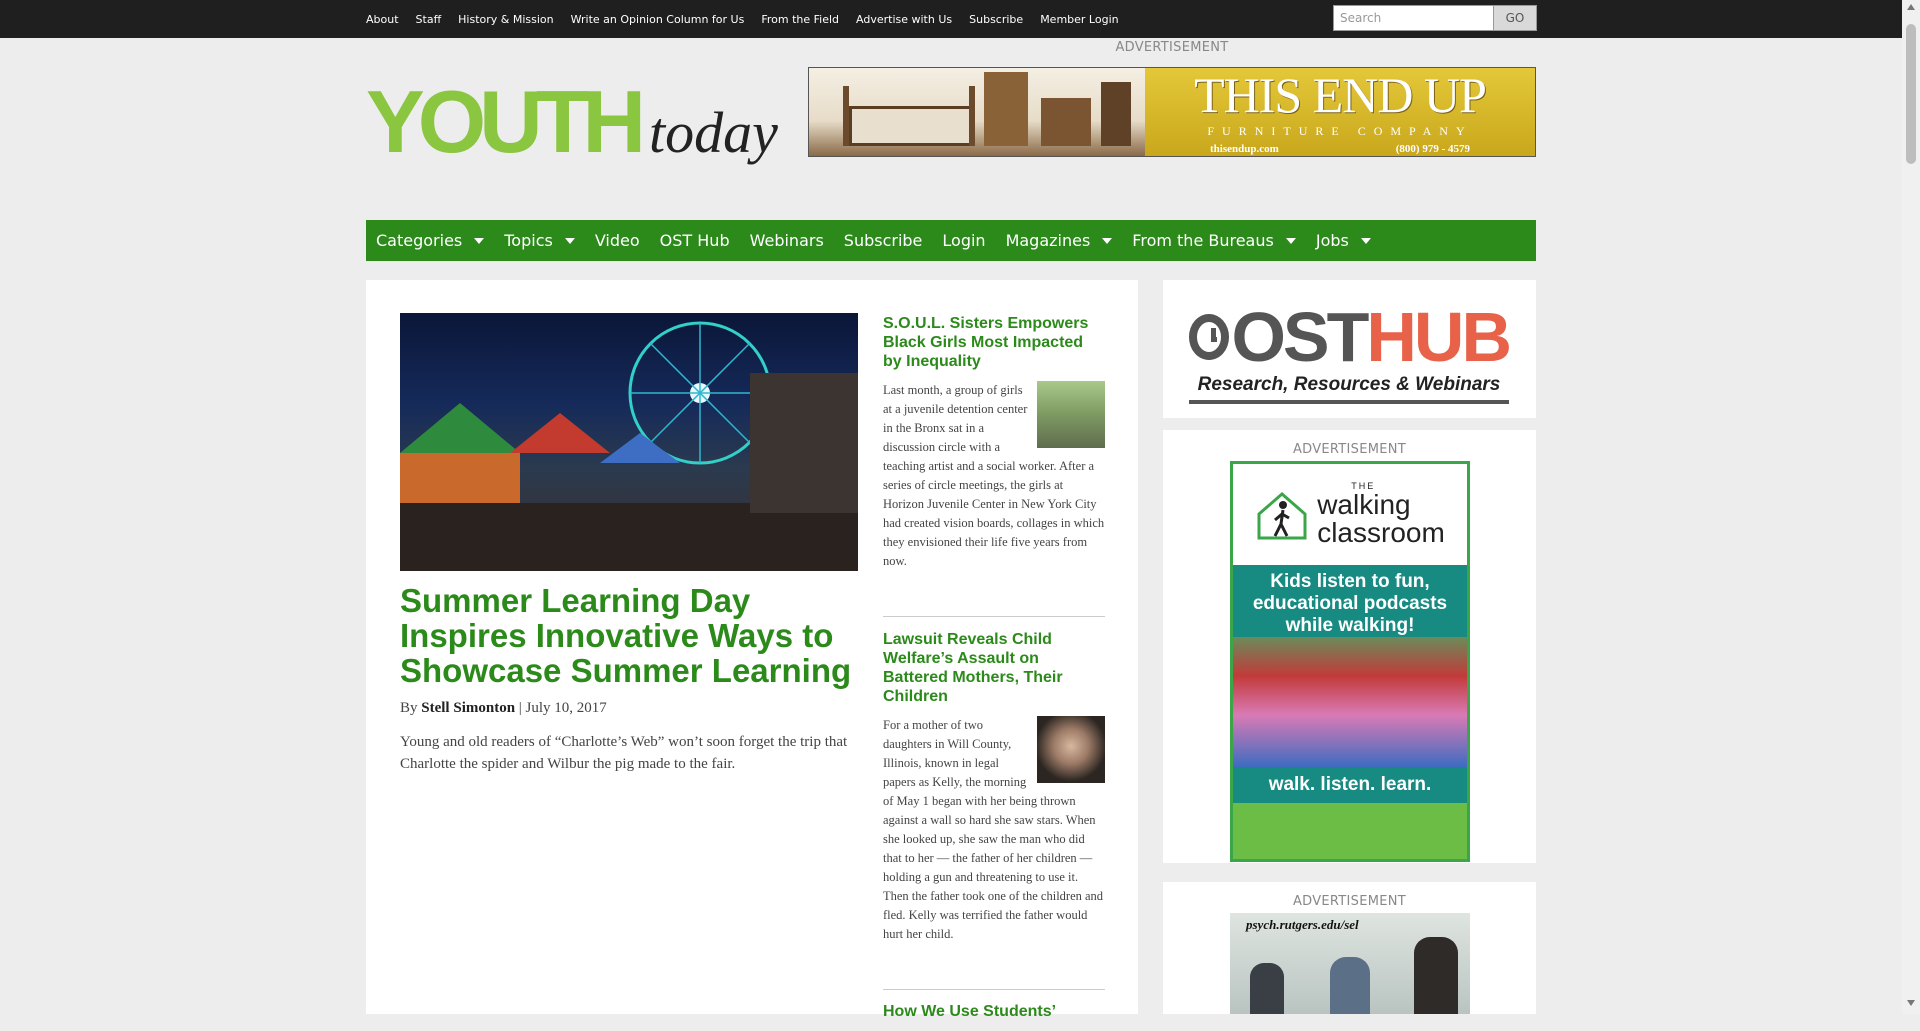 This screenshot has height=1031, width=1920. I want to click on scrollbar-thumb, so click(1911, 94).